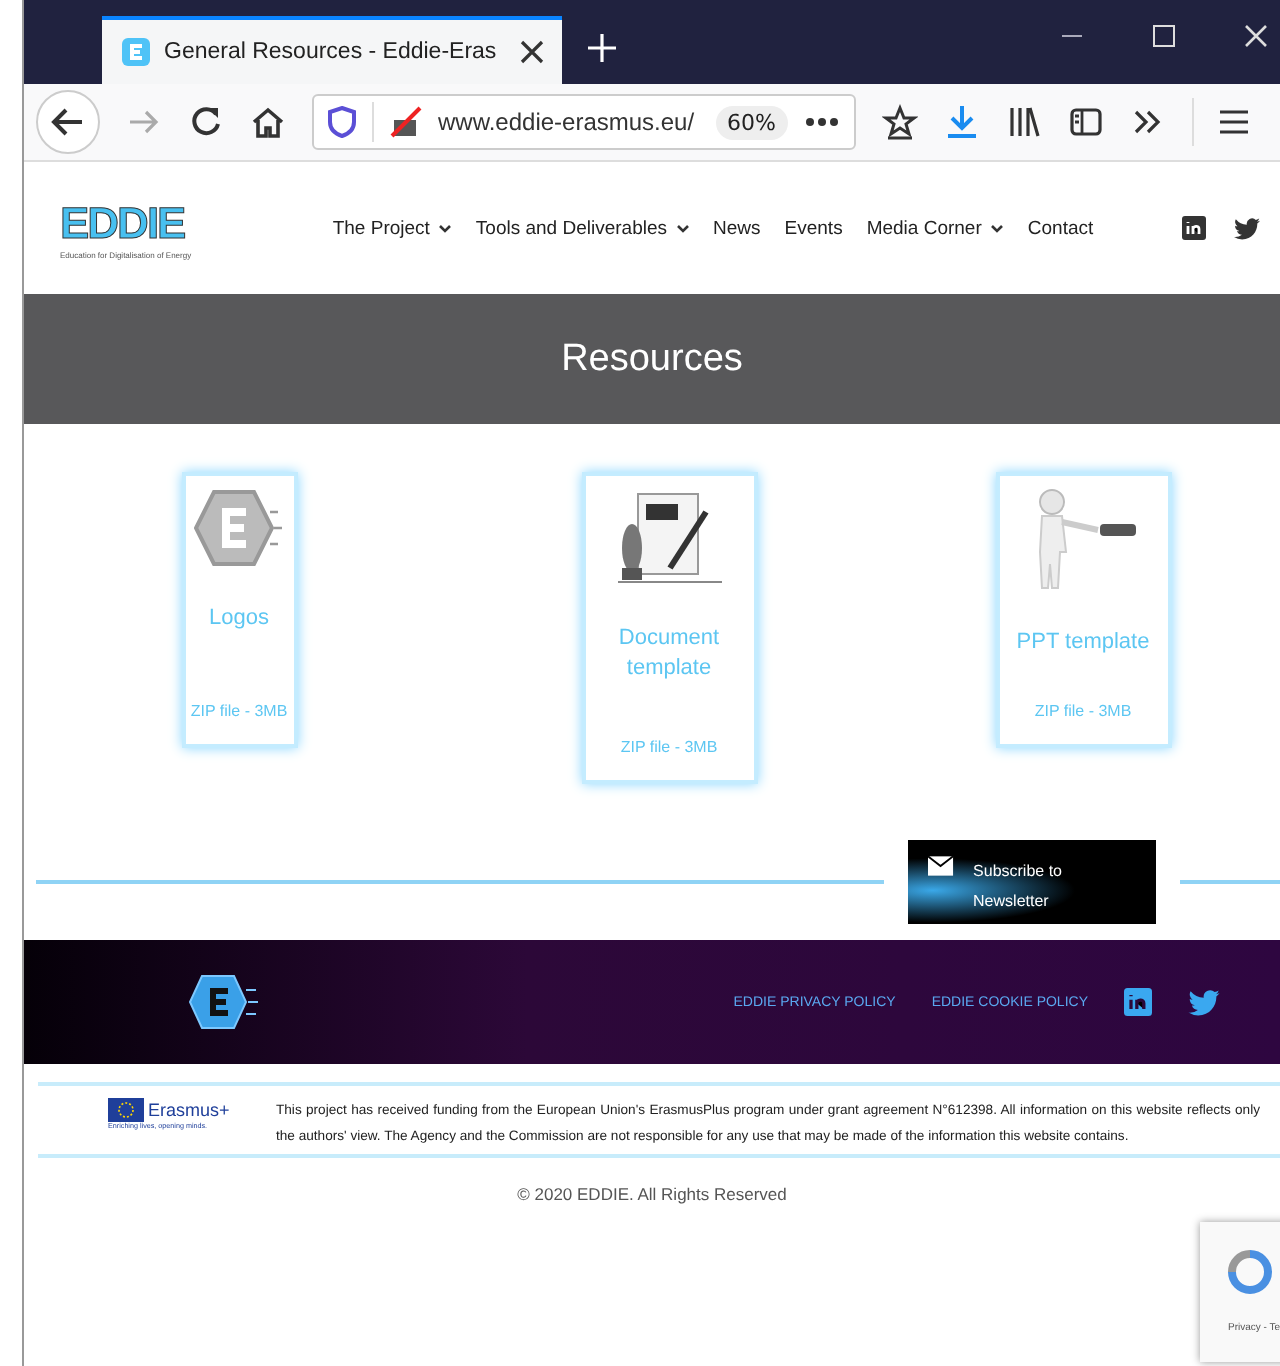  What do you see at coordinates (126, 1110) in the screenshot?
I see `eu-flag-icon` at bounding box center [126, 1110].